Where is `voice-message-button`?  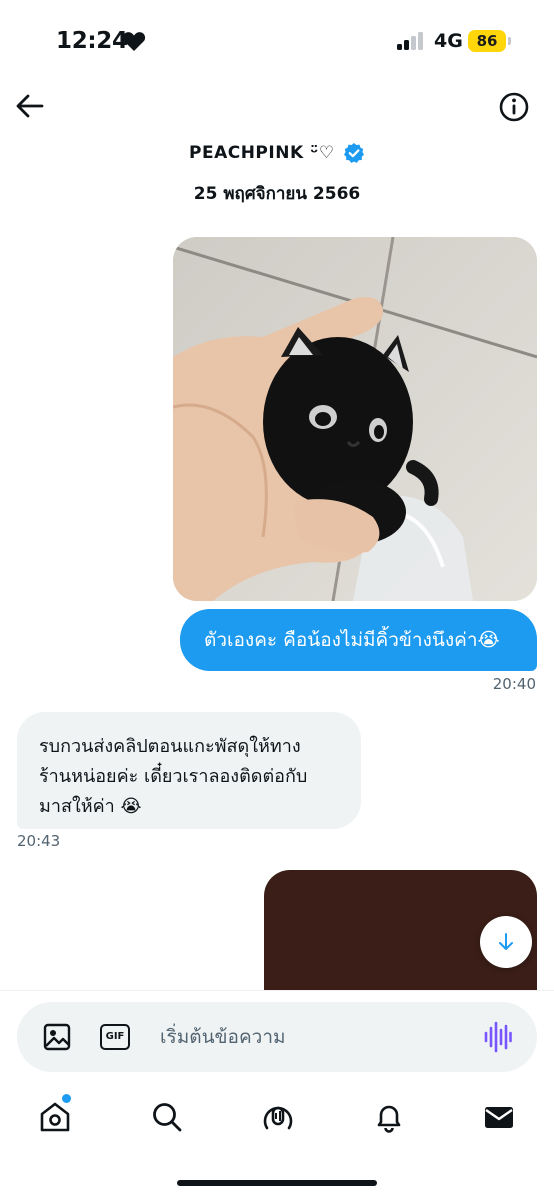
voice-message-button is located at coordinates (498, 1037).